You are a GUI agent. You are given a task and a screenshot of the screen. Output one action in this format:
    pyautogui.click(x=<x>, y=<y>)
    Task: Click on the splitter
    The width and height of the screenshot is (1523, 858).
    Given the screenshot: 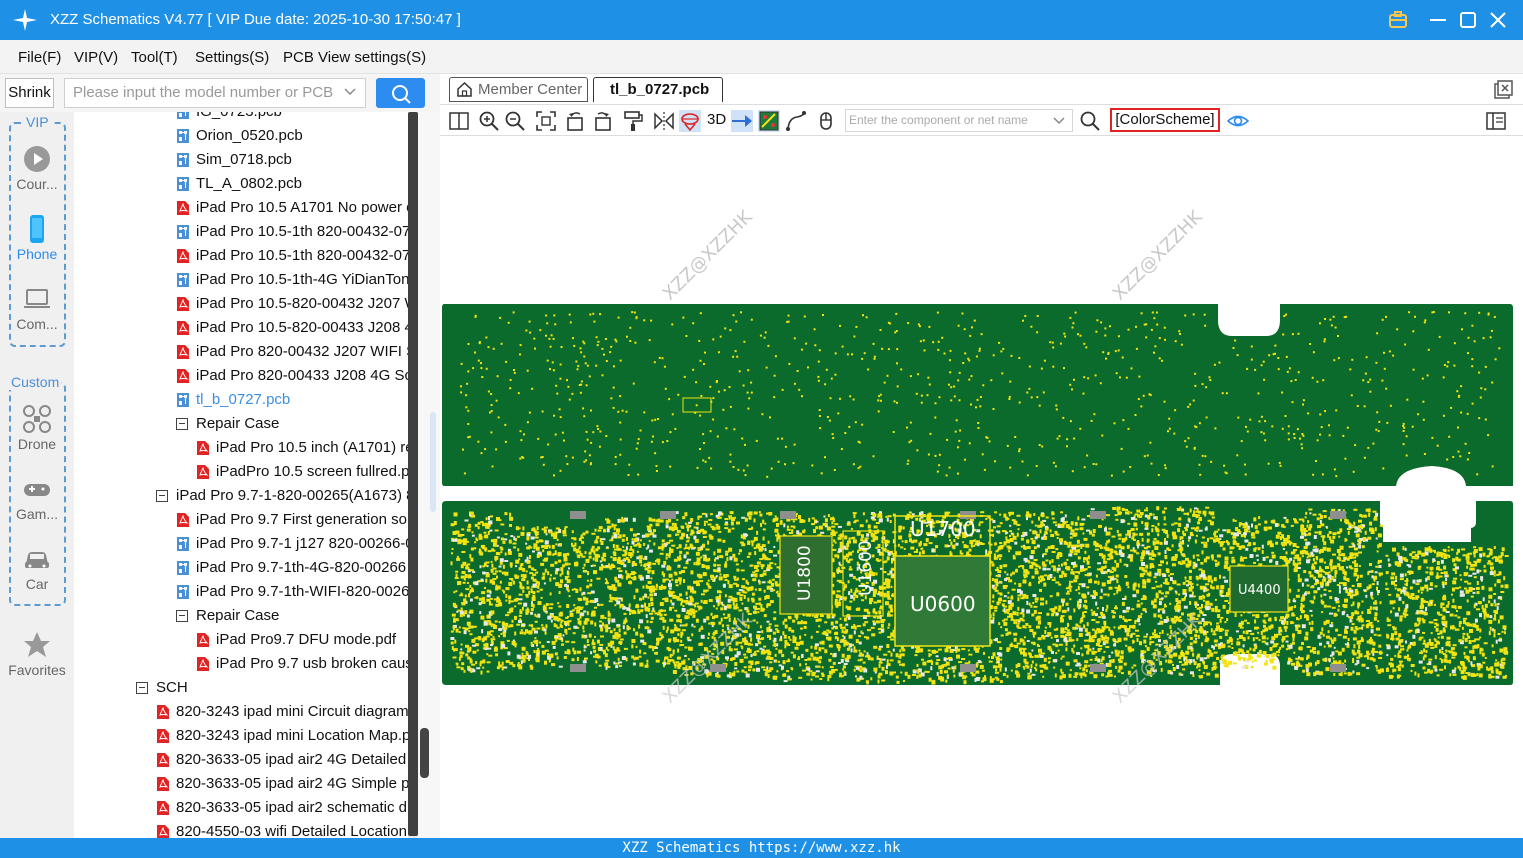 What is the action you would take?
    pyautogui.click(x=429, y=475)
    